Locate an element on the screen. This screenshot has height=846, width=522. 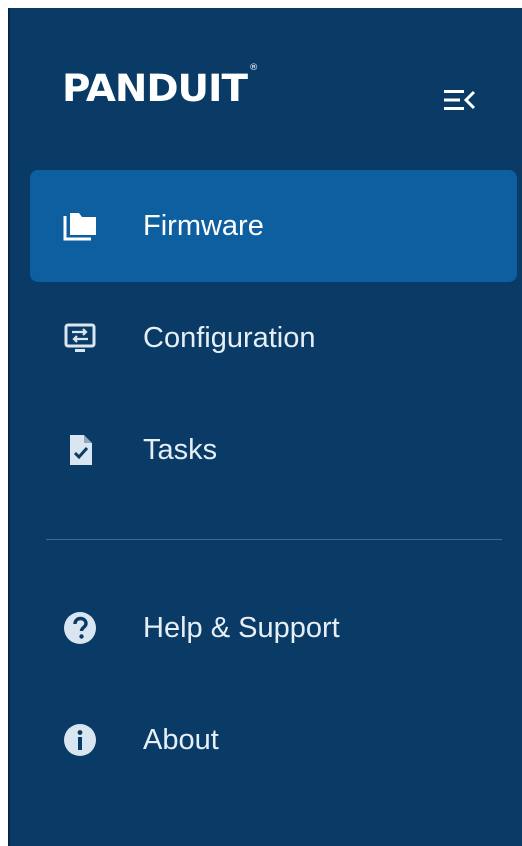
nav-item-firmware: Firmware is located at coordinates (273, 226).